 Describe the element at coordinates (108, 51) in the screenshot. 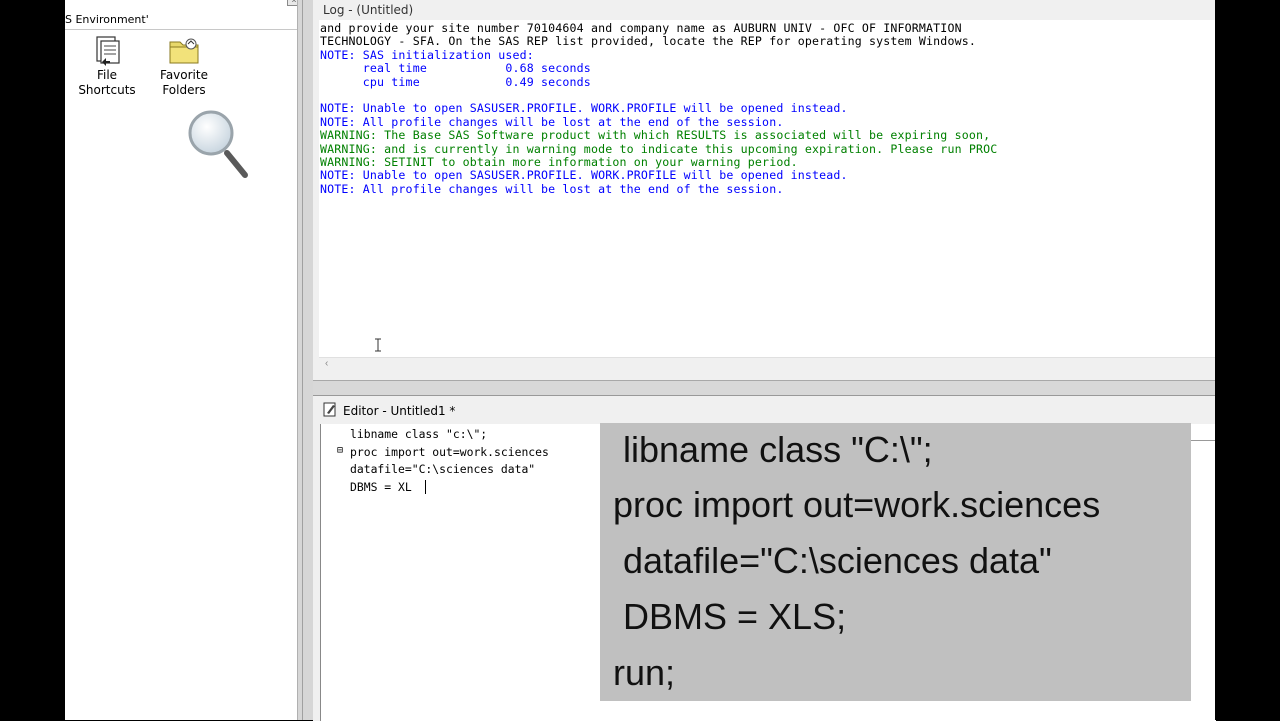

I see `file-shortcuts-icon` at that location.